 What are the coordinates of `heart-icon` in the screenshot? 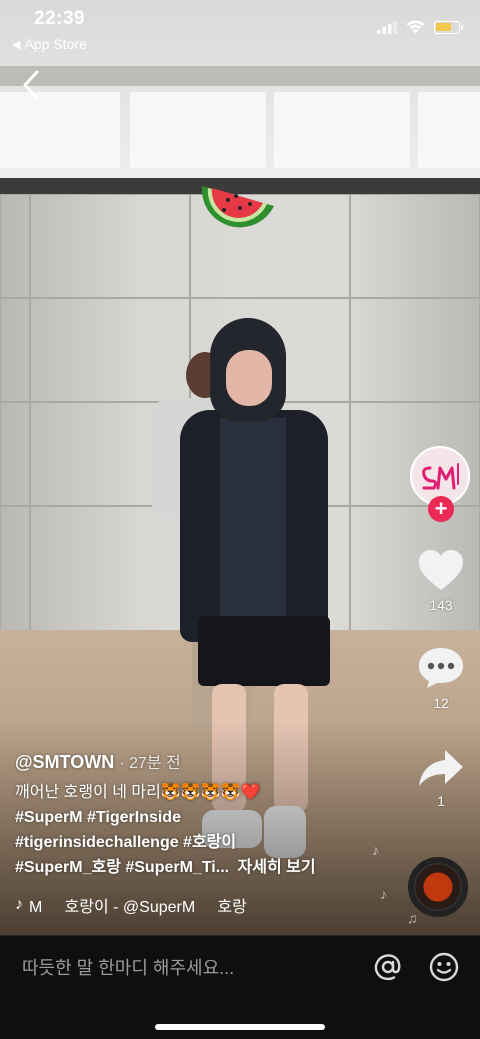 It's located at (441, 570).